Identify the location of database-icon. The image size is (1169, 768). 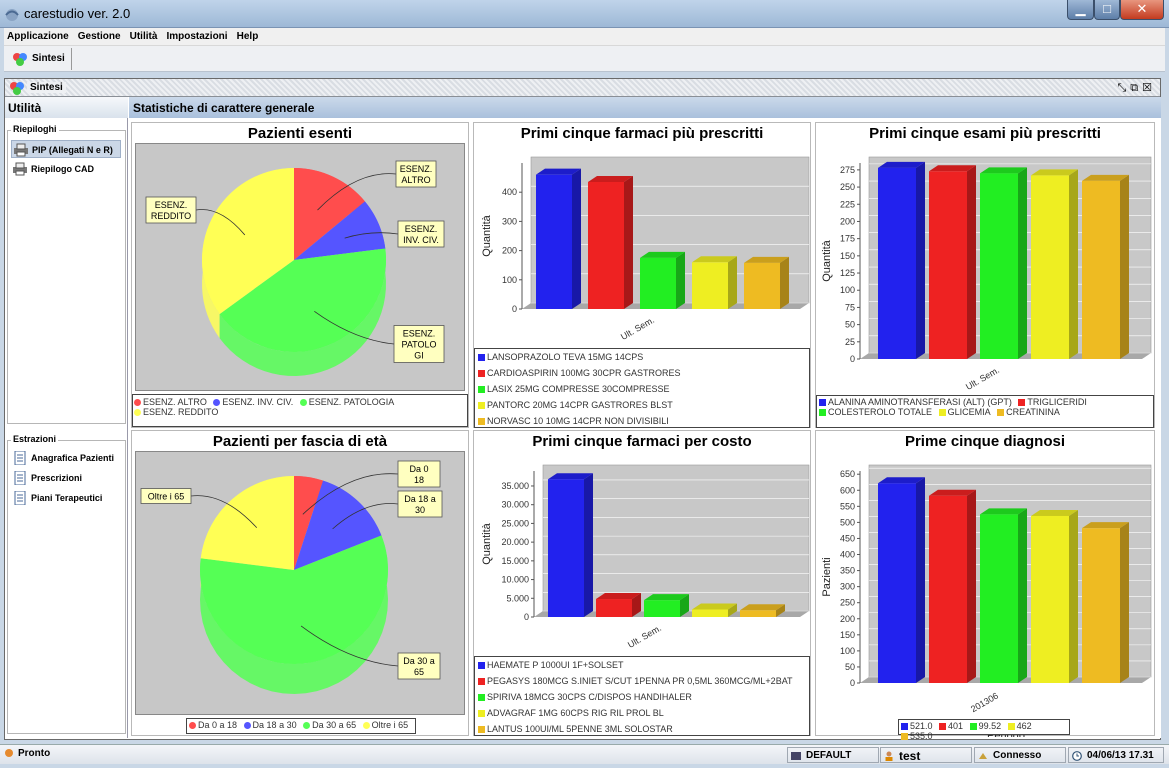
(796, 756).